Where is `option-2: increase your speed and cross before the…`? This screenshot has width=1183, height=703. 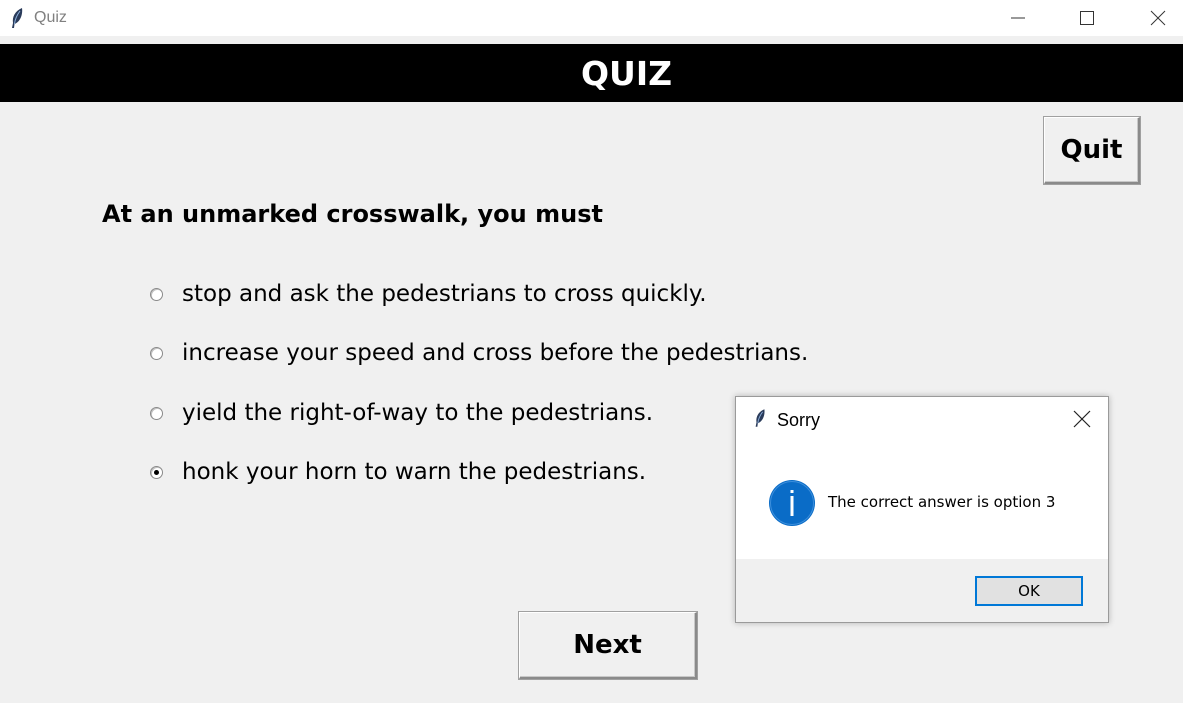 option-2: increase your speed and cross before the… is located at coordinates (479, 353).